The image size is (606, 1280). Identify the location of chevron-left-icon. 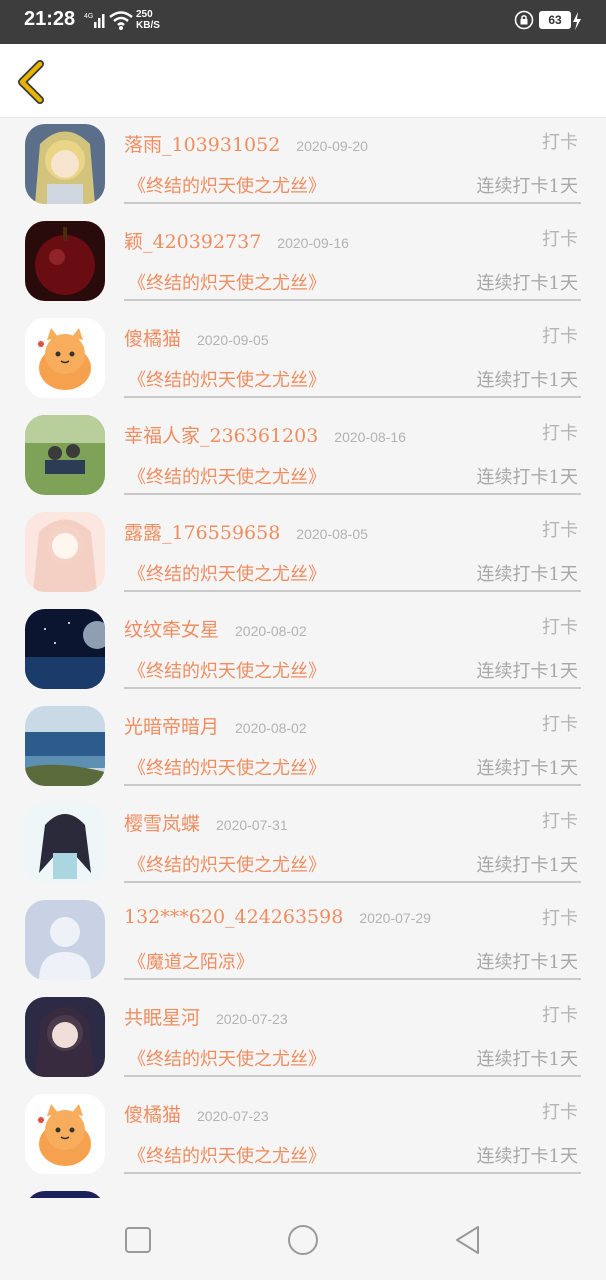
(31, 82).